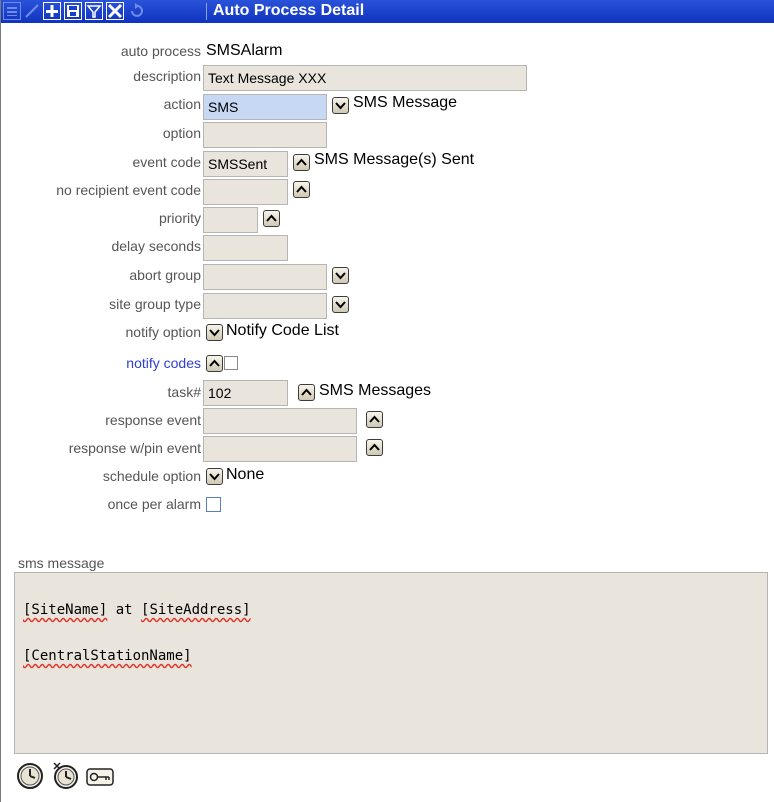  I want to click on schedule-option-text: None, so click(245, 474).